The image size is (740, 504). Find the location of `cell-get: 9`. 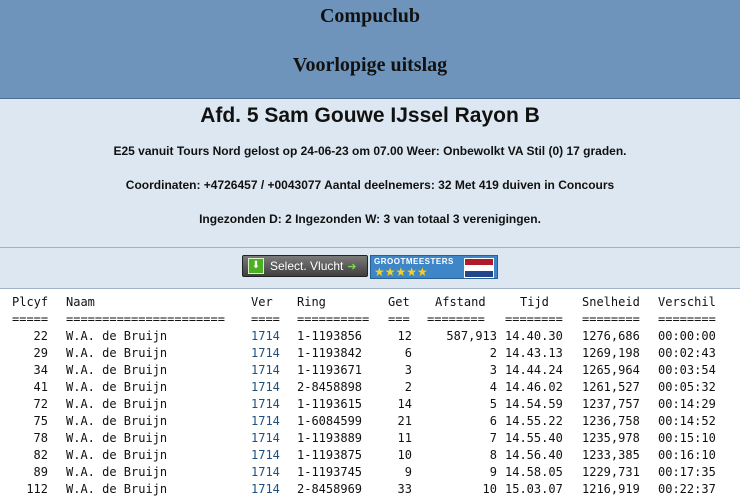

cell-get: 9 is located at coordinates (408, 472).